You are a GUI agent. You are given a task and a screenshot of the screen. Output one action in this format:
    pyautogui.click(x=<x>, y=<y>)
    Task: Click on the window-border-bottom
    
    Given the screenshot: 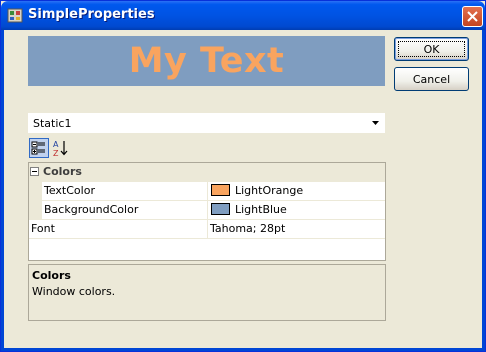 What is the action you would take?
    pyautogui.click(x=243, y=349)
    